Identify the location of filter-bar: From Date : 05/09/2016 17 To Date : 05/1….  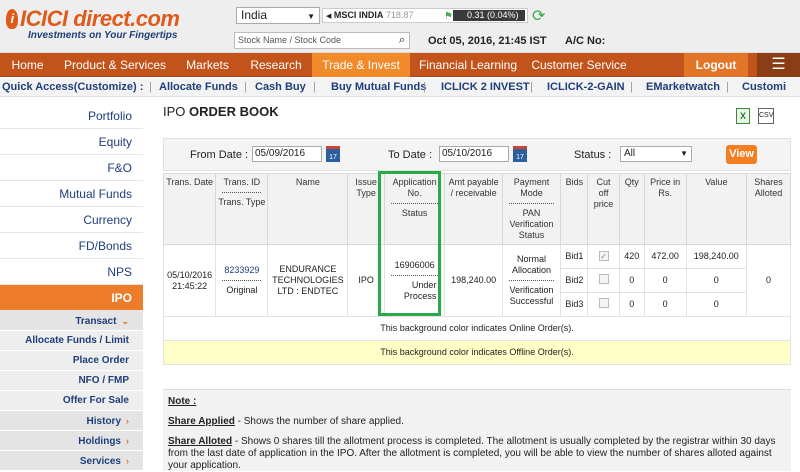
(477, 154).